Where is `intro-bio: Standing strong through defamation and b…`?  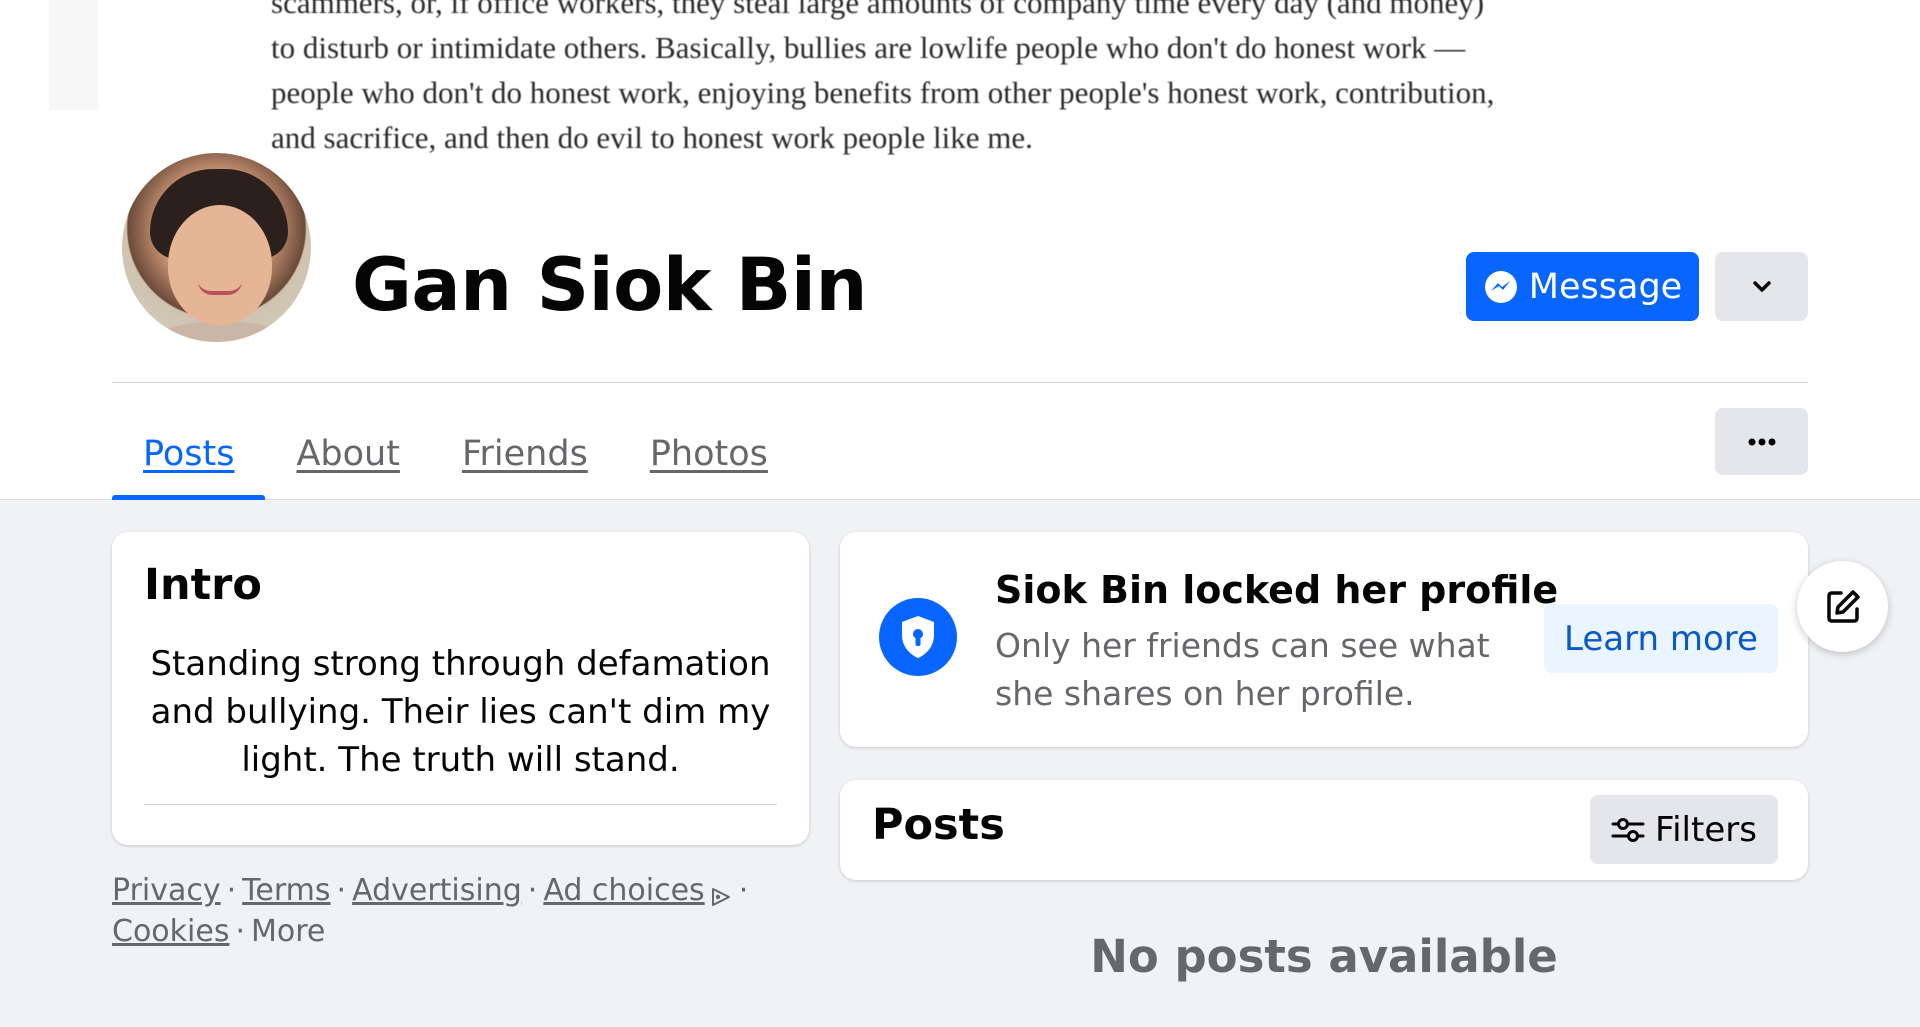
intro-bio: Standing strong through defamation and b… is located at coordinates (460, 712).